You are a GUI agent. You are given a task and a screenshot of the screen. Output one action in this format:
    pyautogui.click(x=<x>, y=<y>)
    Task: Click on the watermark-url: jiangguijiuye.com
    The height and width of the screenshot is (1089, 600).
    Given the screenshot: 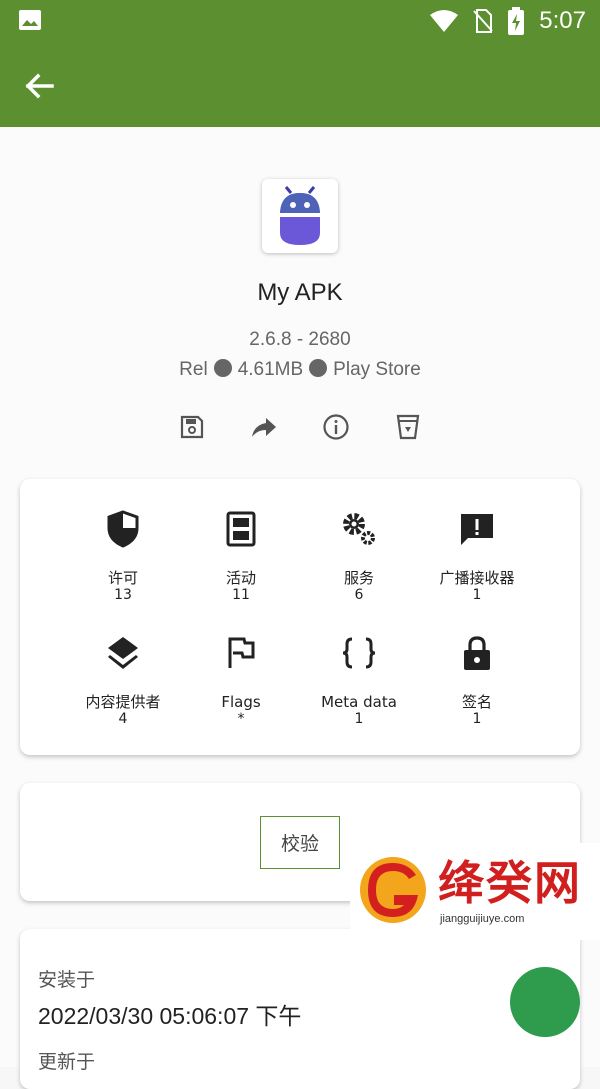 What is the action you would take?
    pyautogui.click(x=482, y=919)
    